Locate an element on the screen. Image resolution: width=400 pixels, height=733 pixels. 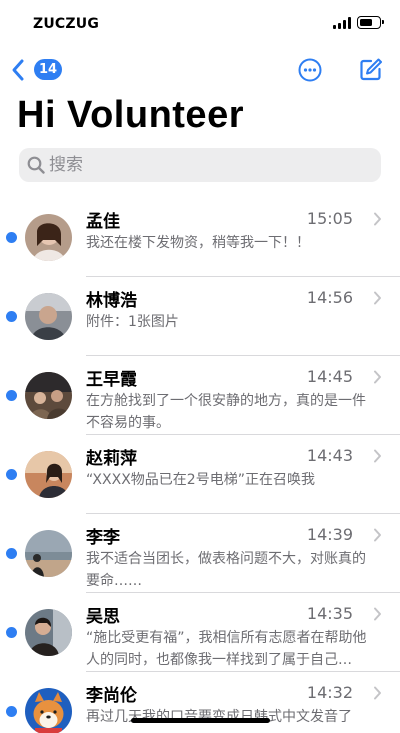
battery-icon is located at coordinates (370, 22).